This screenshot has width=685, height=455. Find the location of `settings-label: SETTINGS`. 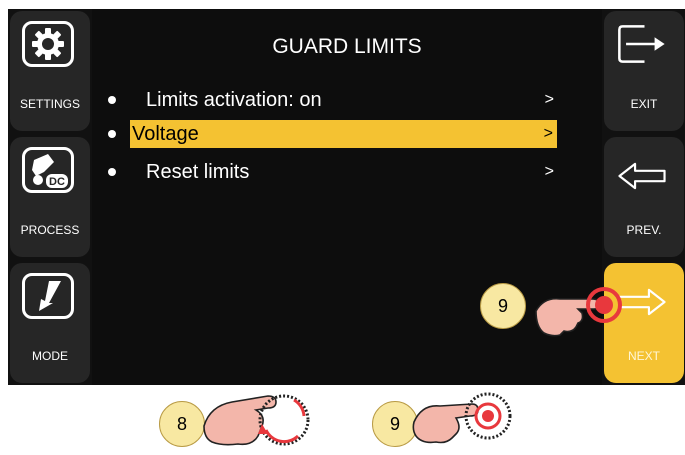

settings-label: SETTINGS is located at coordinates (49, 104).